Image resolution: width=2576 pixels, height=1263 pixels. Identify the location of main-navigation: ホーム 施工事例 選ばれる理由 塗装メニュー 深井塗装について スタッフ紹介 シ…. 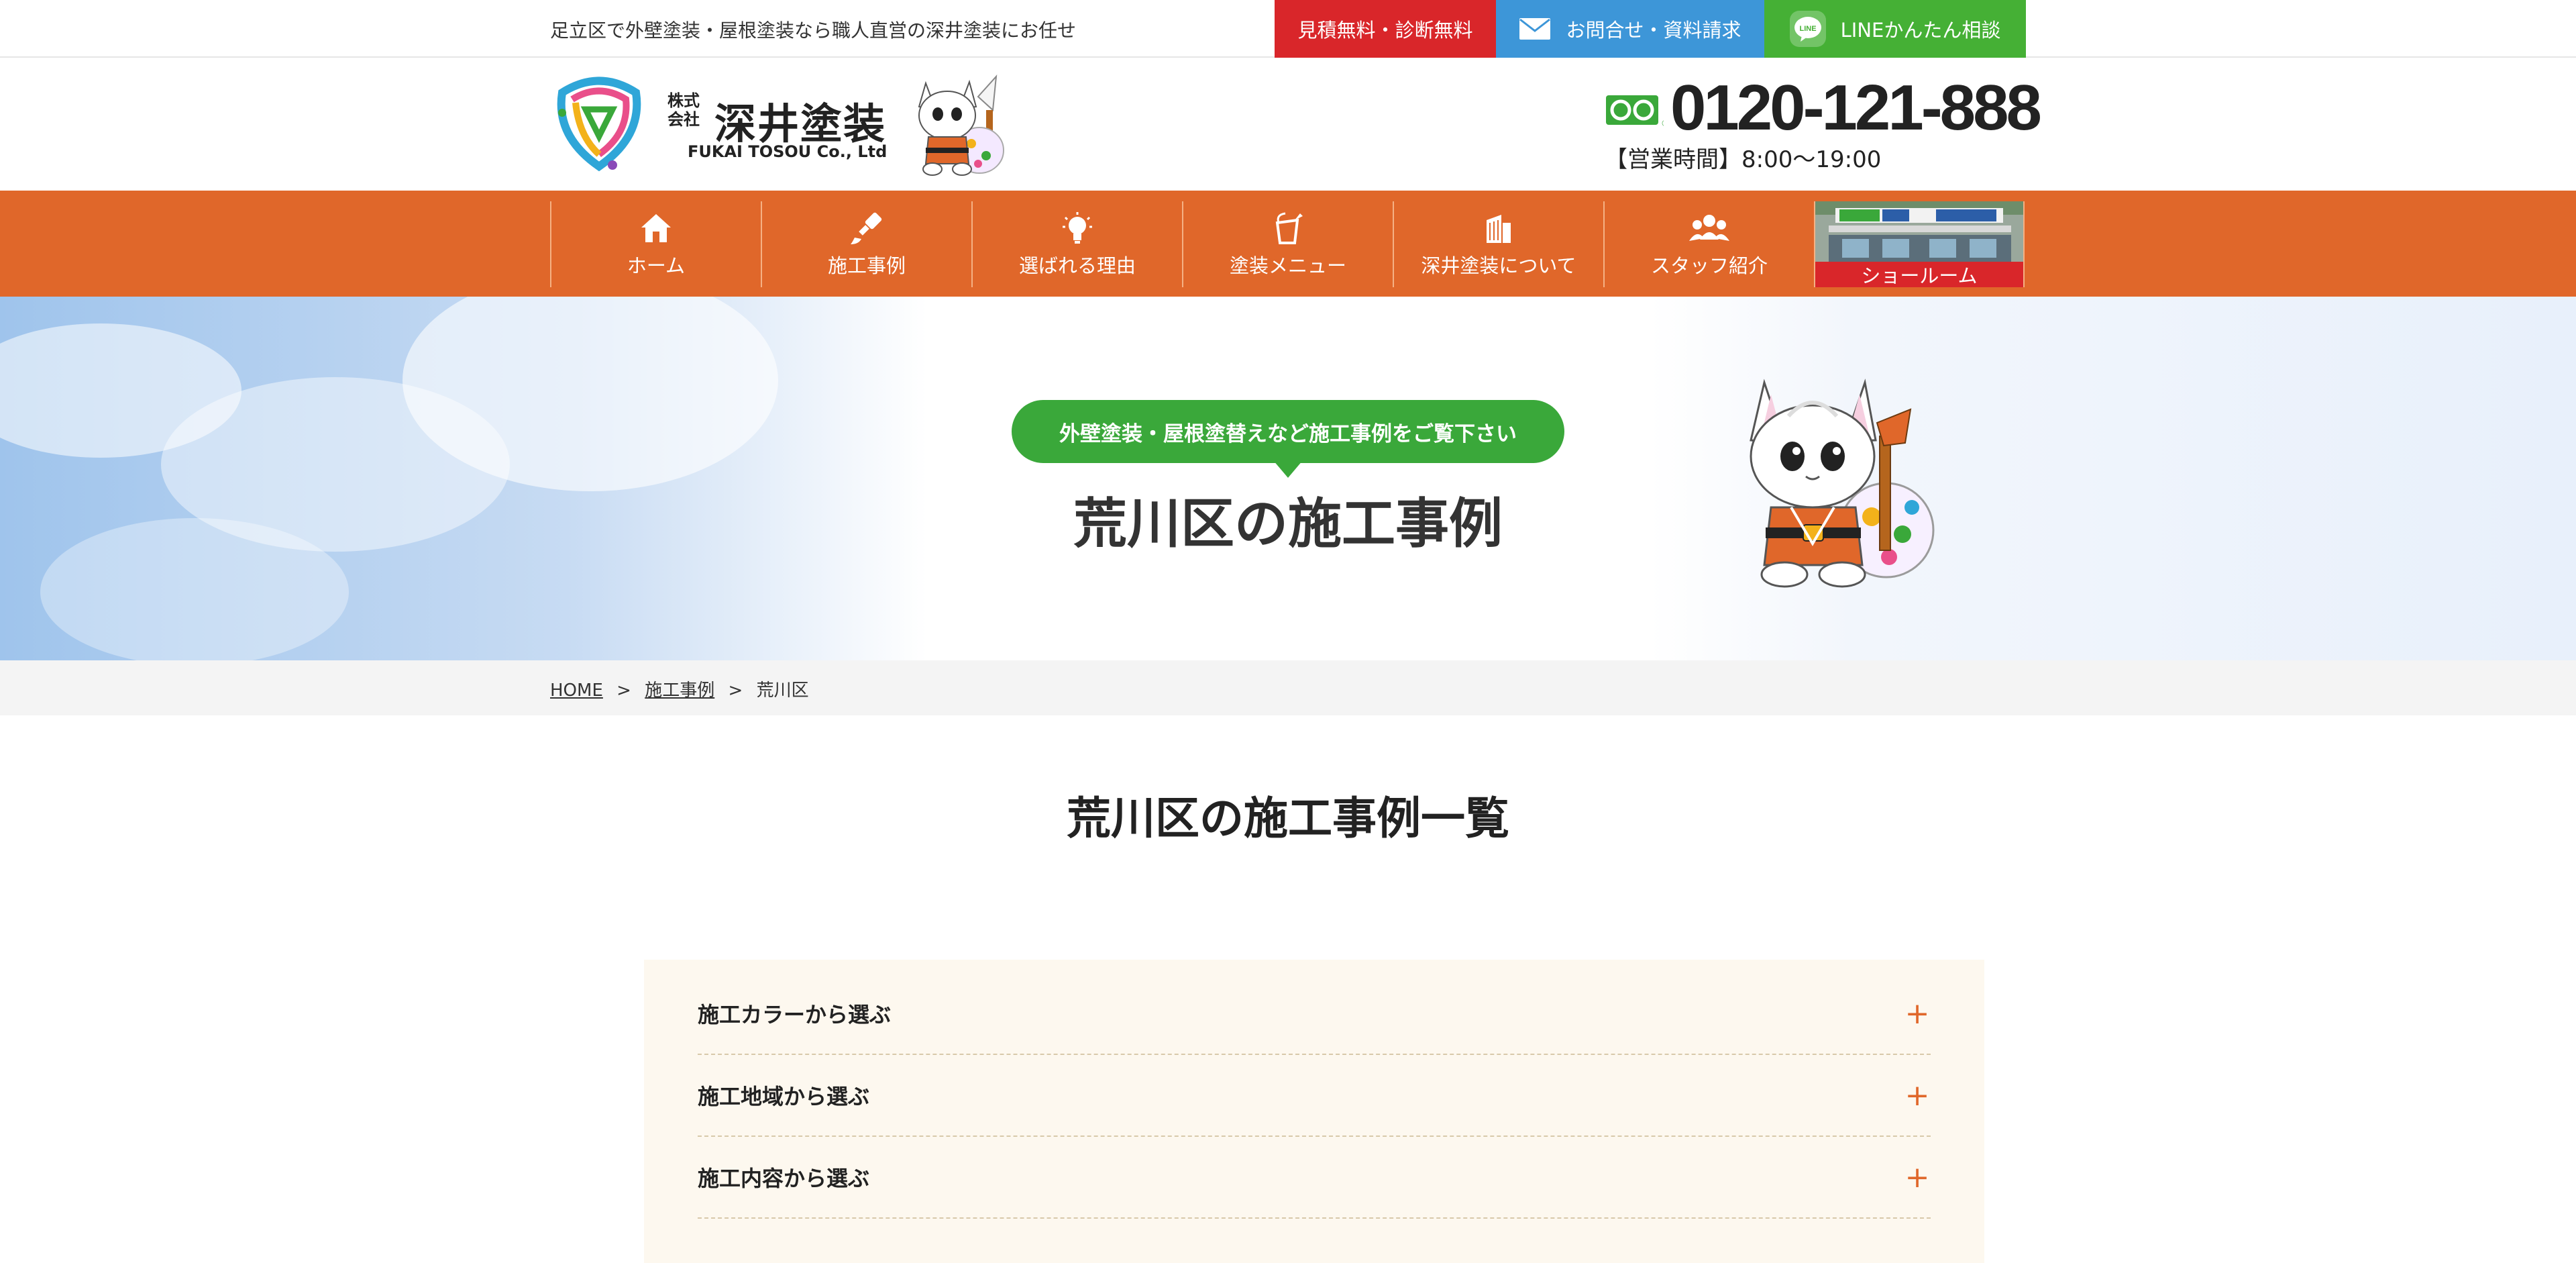
(1288, 244).